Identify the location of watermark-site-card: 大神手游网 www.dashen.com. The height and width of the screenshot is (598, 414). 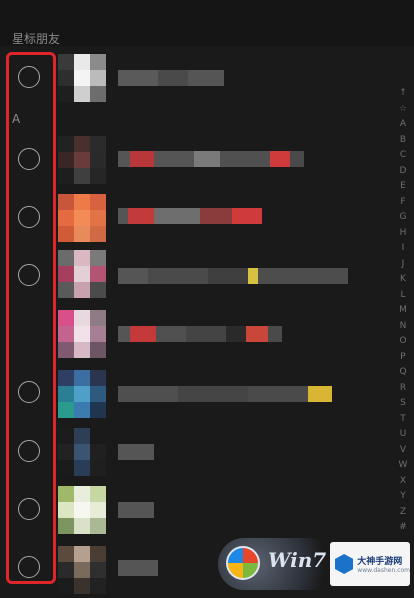
(370, 564).